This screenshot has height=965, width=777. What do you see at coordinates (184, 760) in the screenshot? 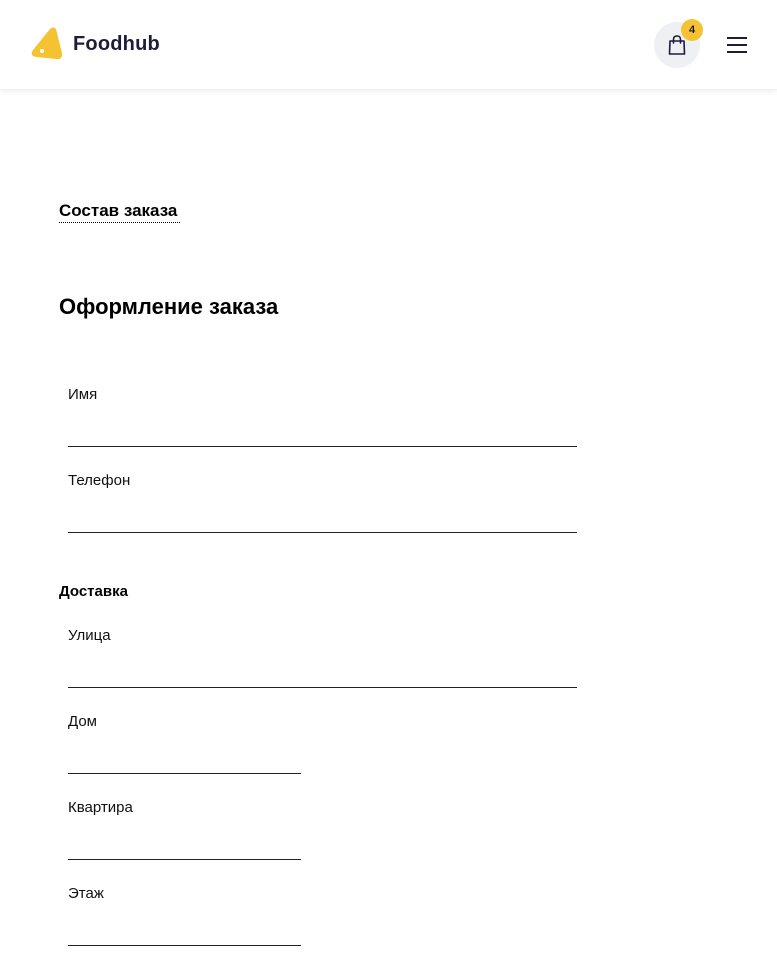
I see `house-input` at bounding box center [184, 760].